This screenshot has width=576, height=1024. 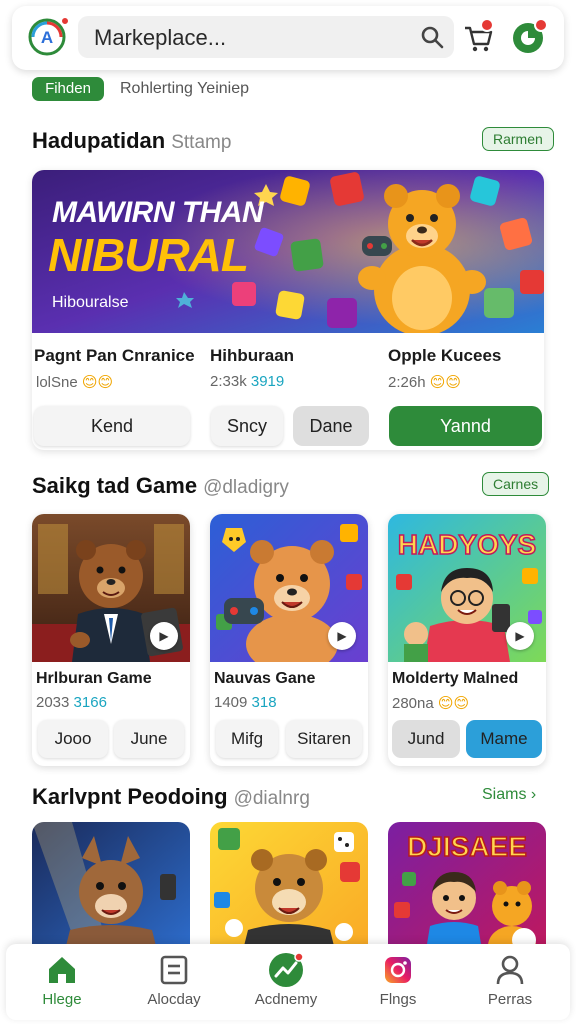 What do you see at coordinates (57, 382) in the screenshot?
I see `item-meta-value: lolSne` at bounding box center [57, 382].